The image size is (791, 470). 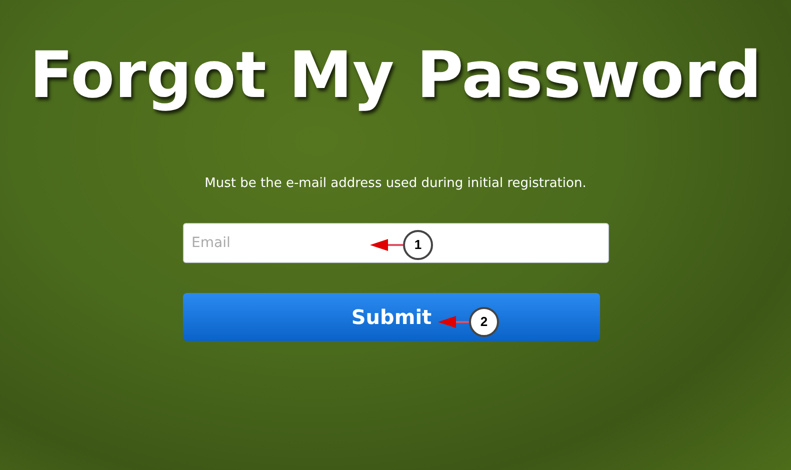 What do you see at coordinates (395, 184) in the screenshot?
I see `hint-text: Must be the e-mail address used during initial registration.` at bounding box center [395, 184].